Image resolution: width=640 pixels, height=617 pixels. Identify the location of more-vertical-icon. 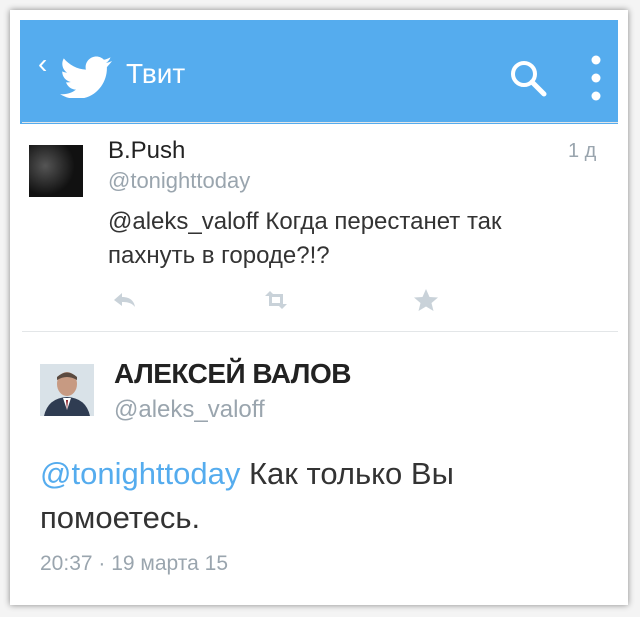
(596, 78).